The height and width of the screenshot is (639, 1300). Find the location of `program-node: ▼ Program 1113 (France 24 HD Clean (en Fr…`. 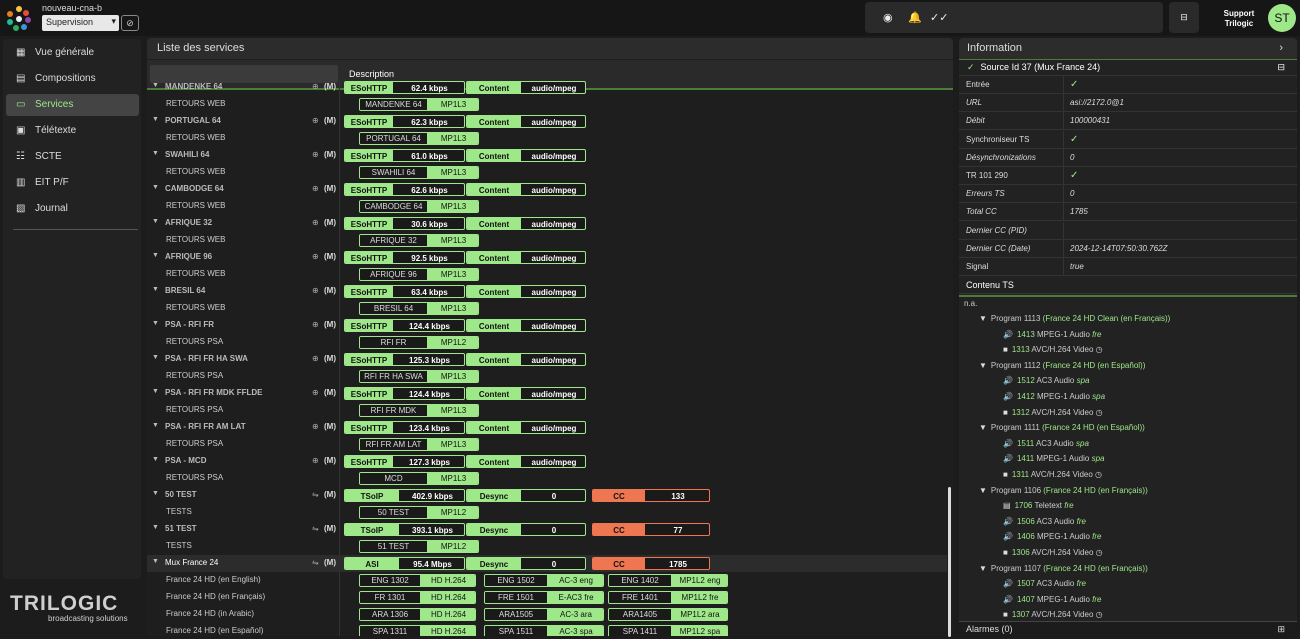

program-node: ▼ Program 1113 (France 24 HD Clean (en Fr… is located at coordinates (1074, 318).